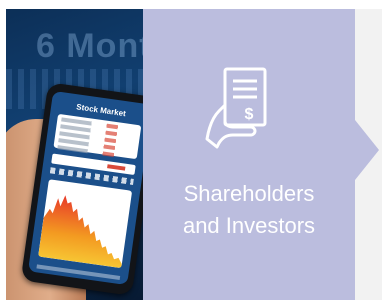  What do you see at coordinates (78, 272) in the screenshot?
I see `phone-footer-links` at bounding box center [78, 272].